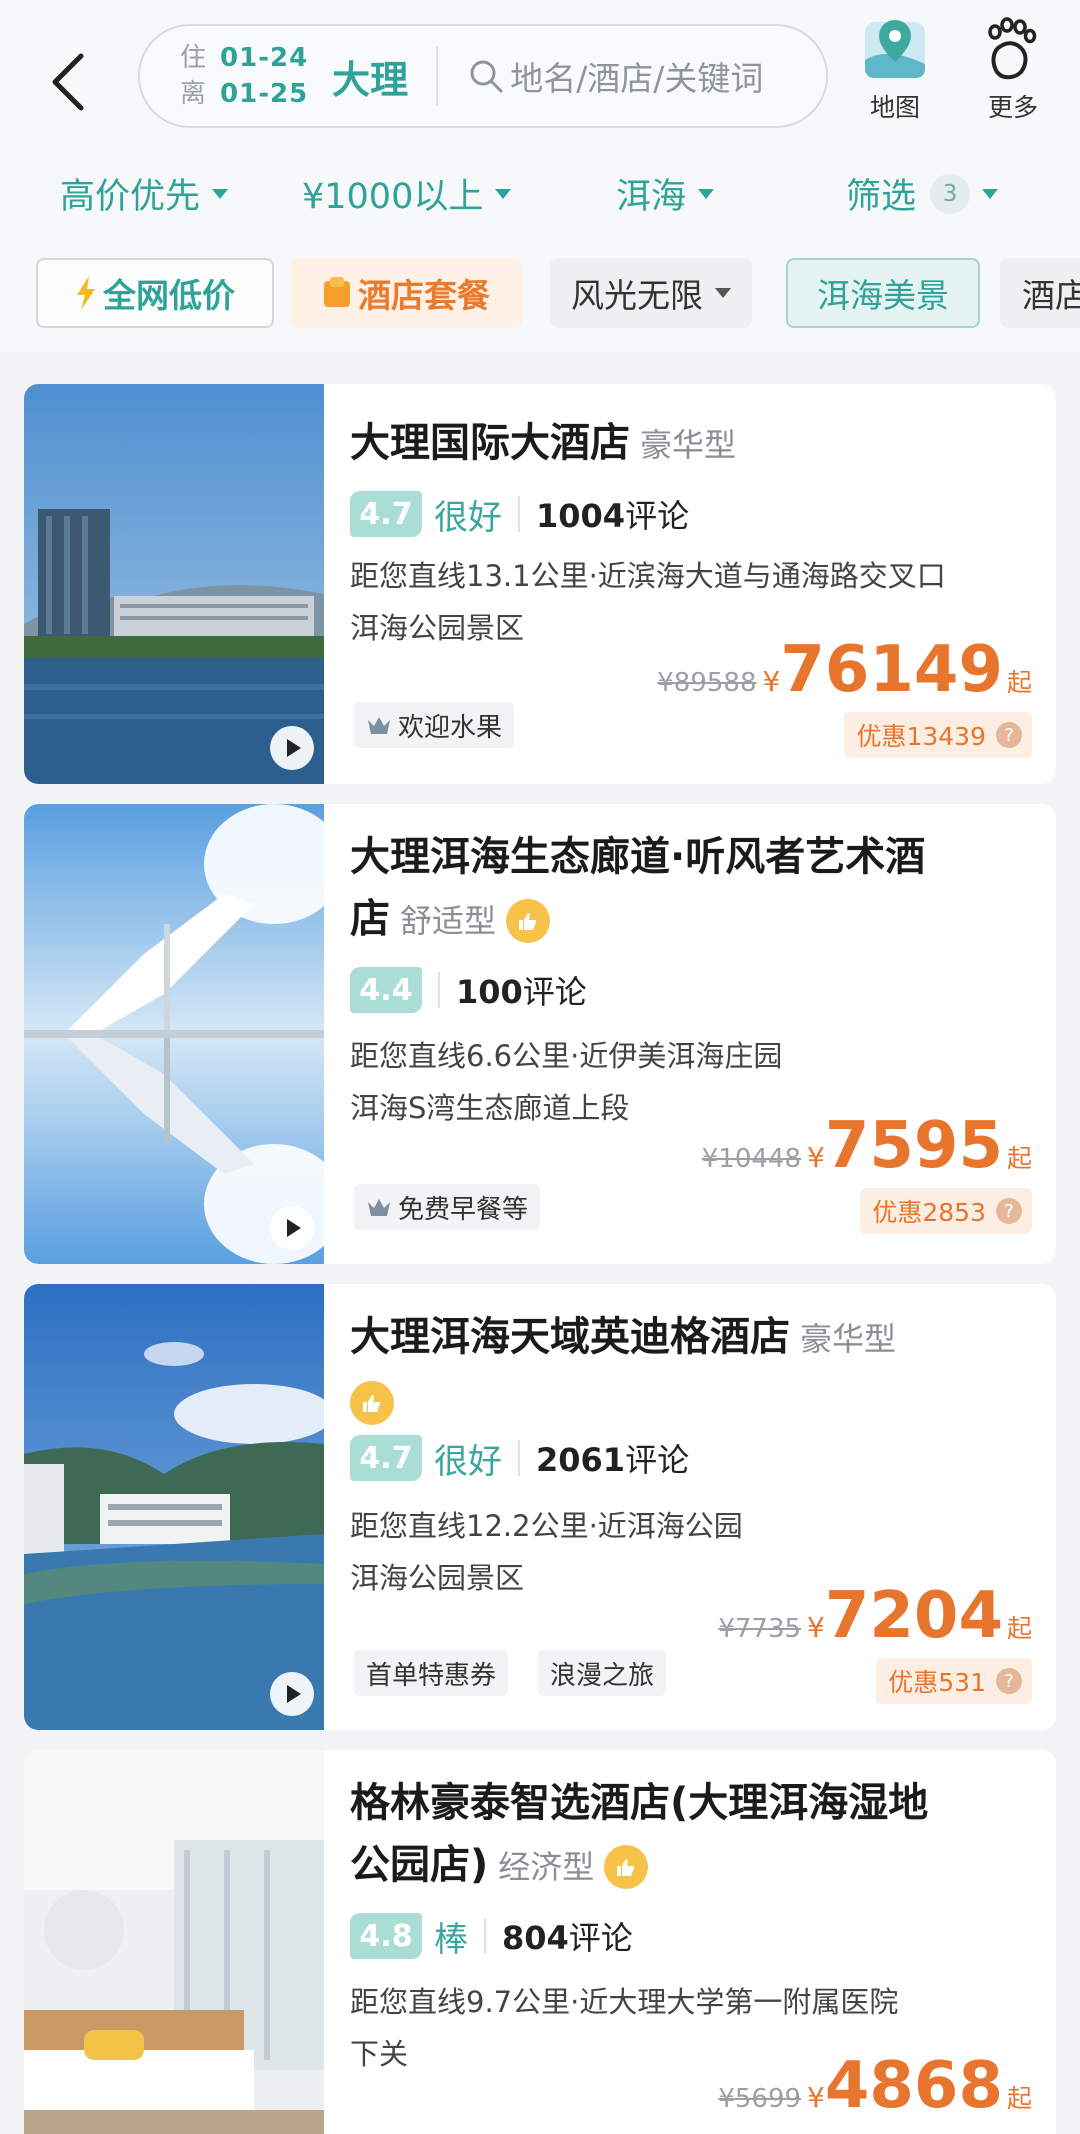  I want to click on back-button, so click(68, 82).